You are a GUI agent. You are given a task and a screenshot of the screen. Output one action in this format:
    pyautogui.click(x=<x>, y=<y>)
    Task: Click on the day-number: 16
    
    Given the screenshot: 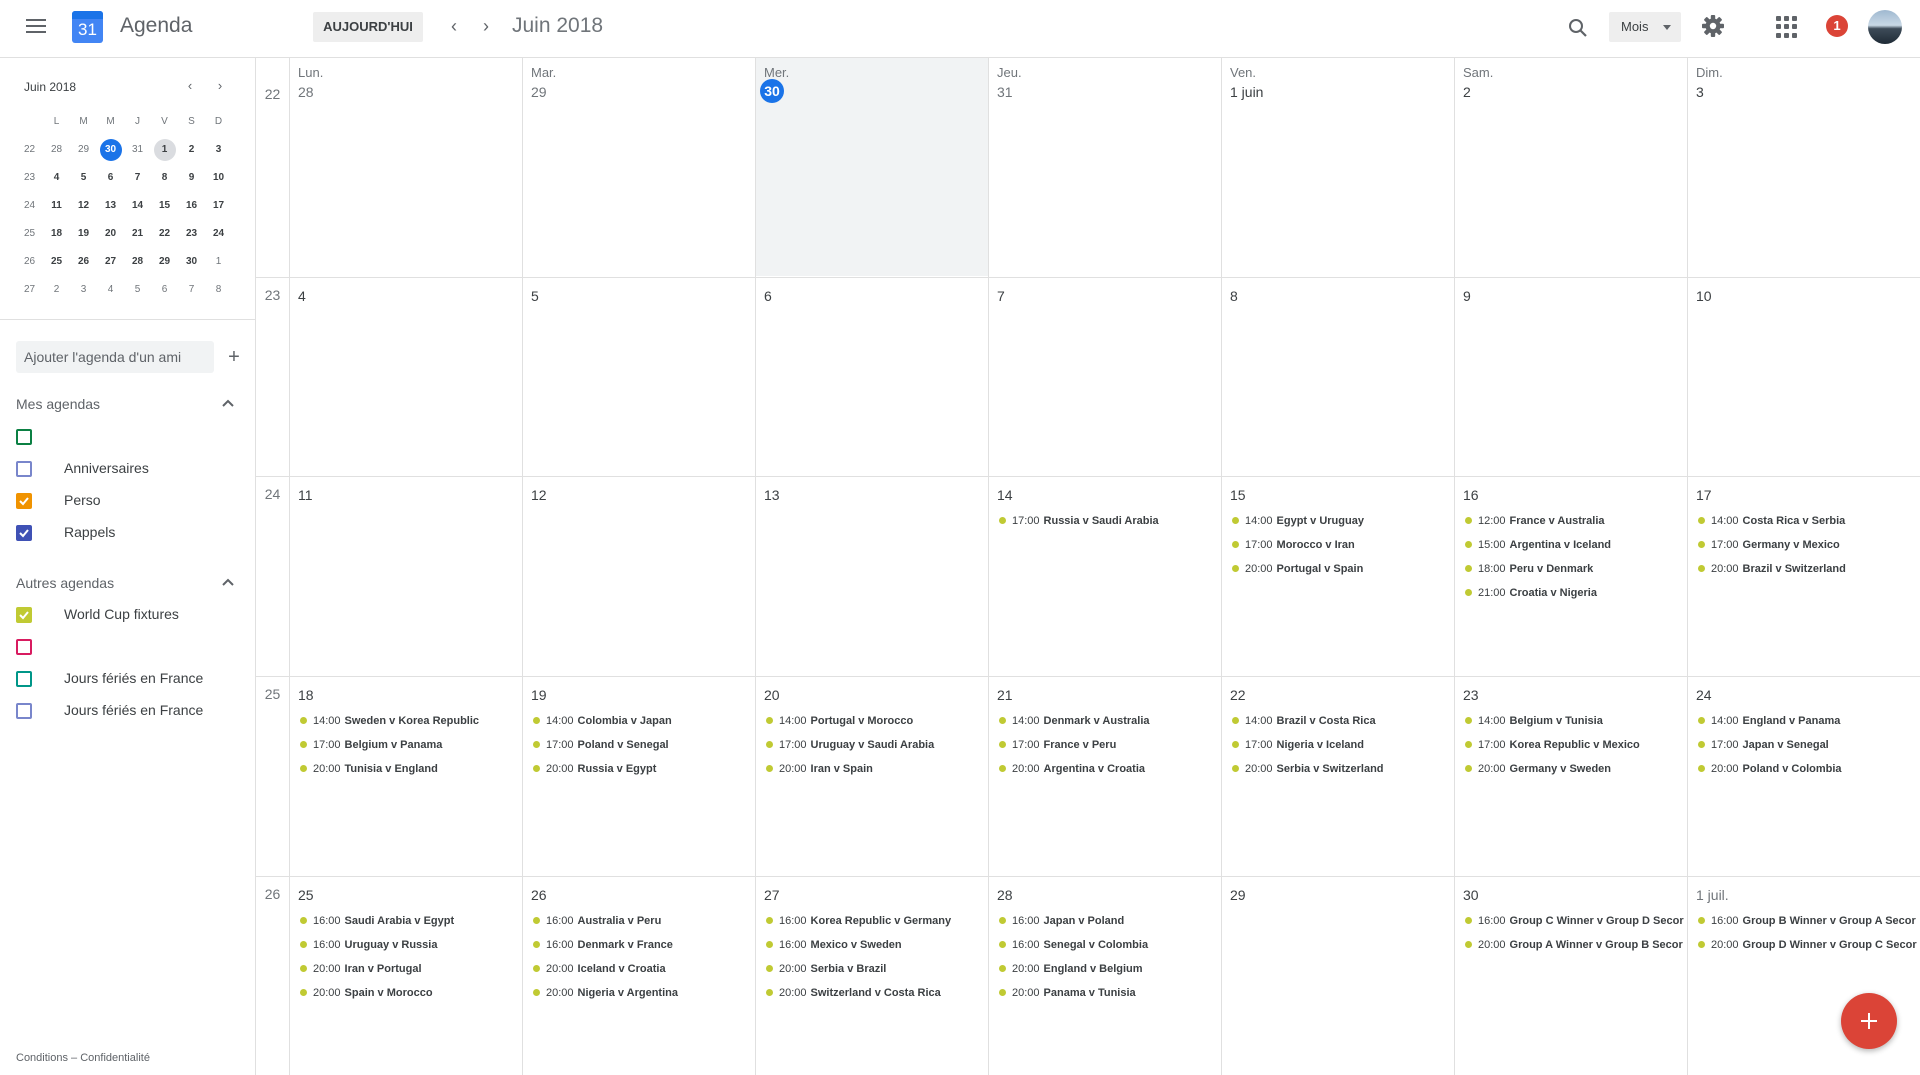 What is the action you would take?
    pyautogui.click(x=1471, y=495)
    